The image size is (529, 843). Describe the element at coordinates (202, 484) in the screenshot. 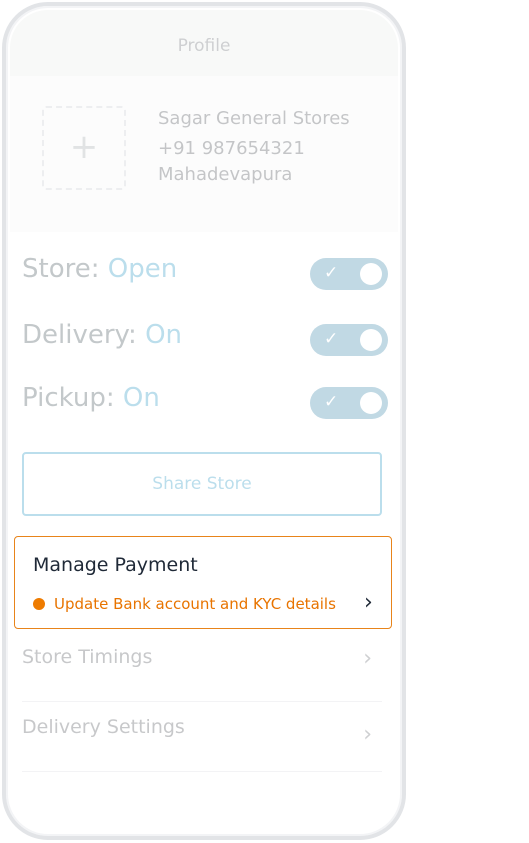

I see `share-store-button: Share Store` at that location.